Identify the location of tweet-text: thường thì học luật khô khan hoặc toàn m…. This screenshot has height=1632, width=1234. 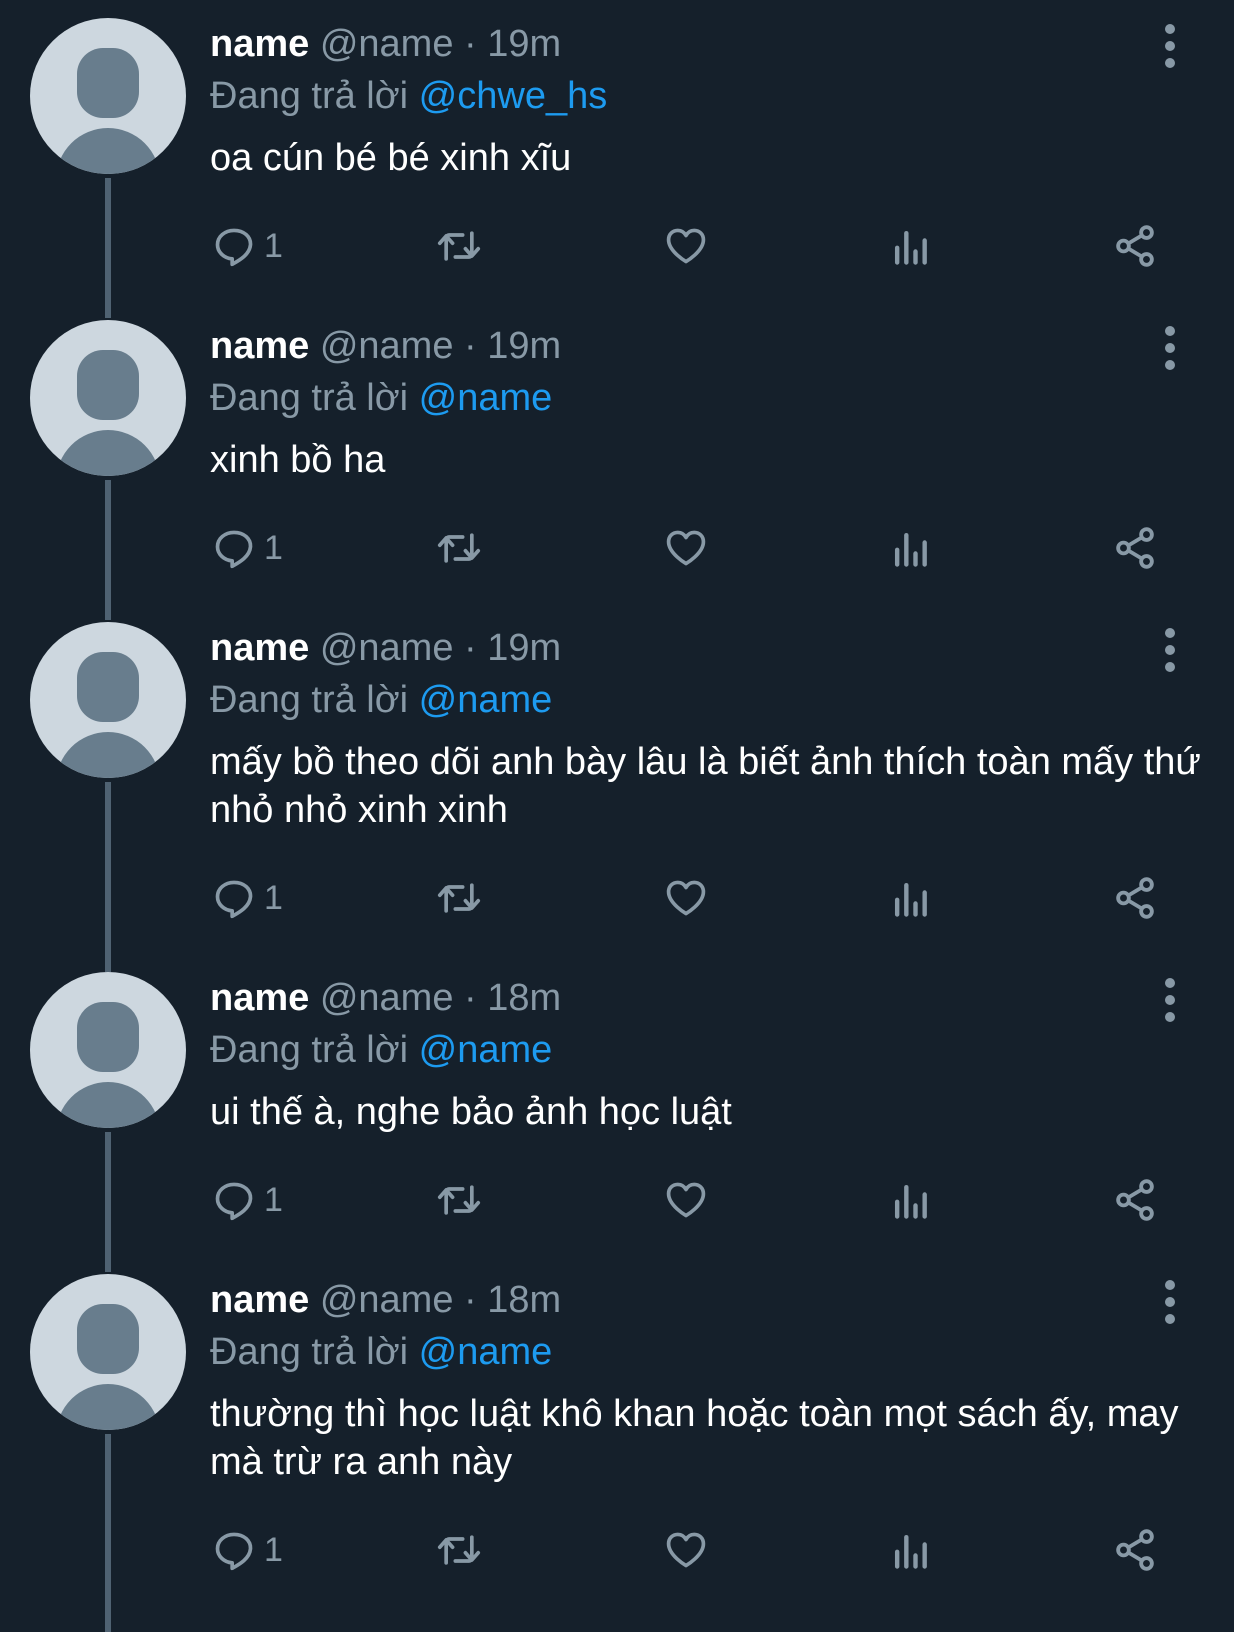
(694, 1438).